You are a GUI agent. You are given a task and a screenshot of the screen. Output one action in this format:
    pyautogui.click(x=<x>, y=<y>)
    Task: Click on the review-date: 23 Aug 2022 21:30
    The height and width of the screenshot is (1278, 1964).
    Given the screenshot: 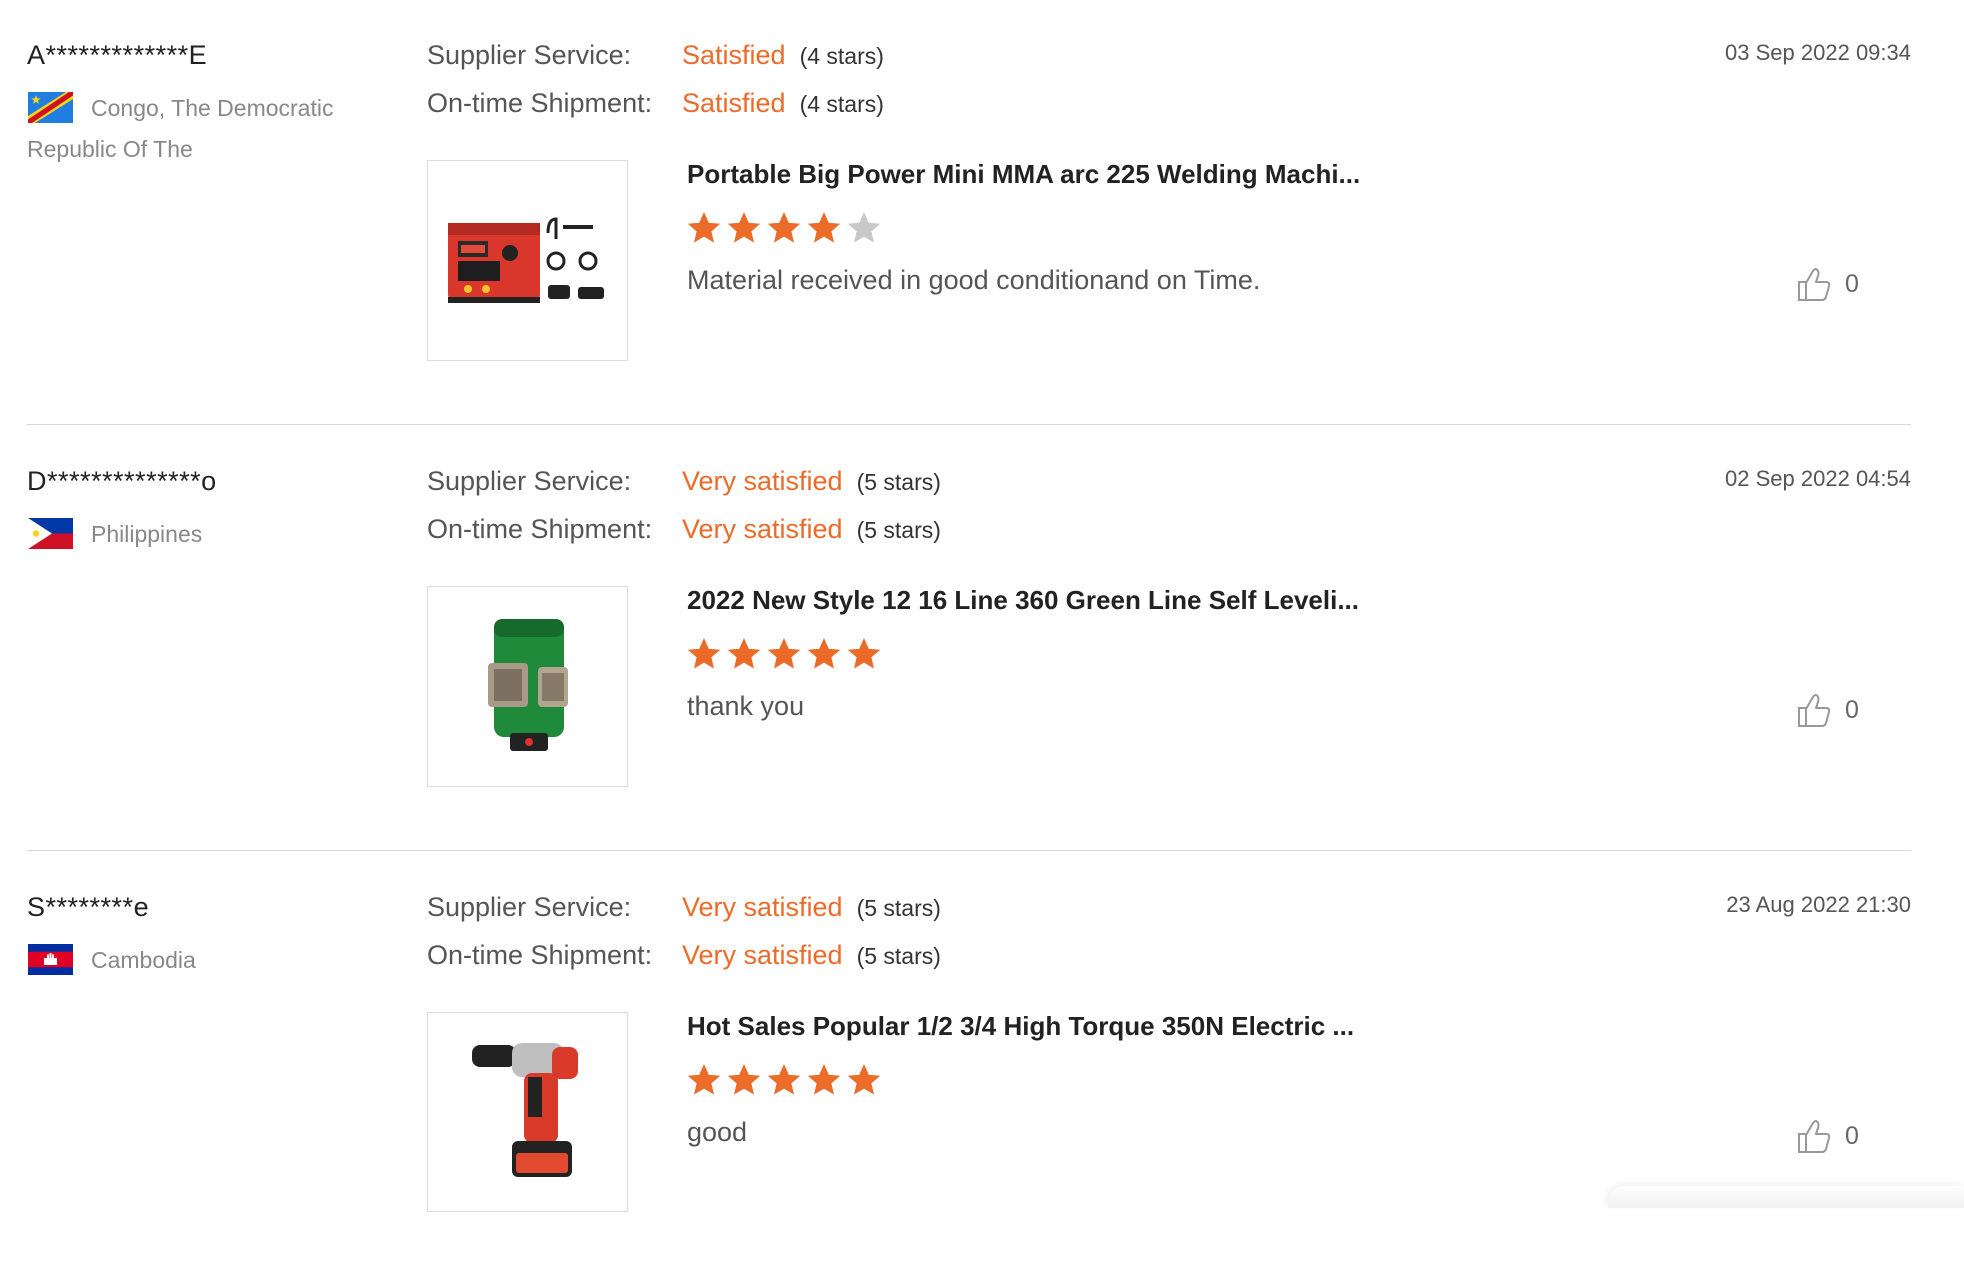 What is the action you would take?
    pyautogui.click(x=1818, y=904)
    